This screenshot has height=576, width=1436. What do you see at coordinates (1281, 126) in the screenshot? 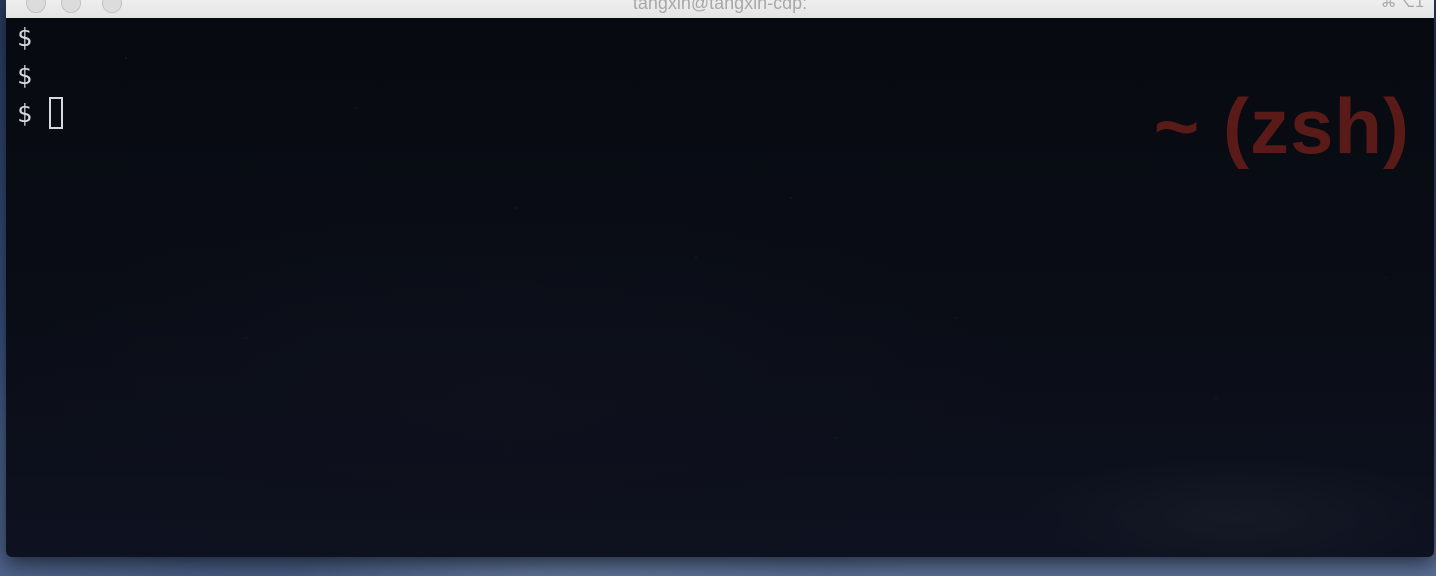
I see `session-badge: ~ (zsh)` at bounding box center [1281, 126].